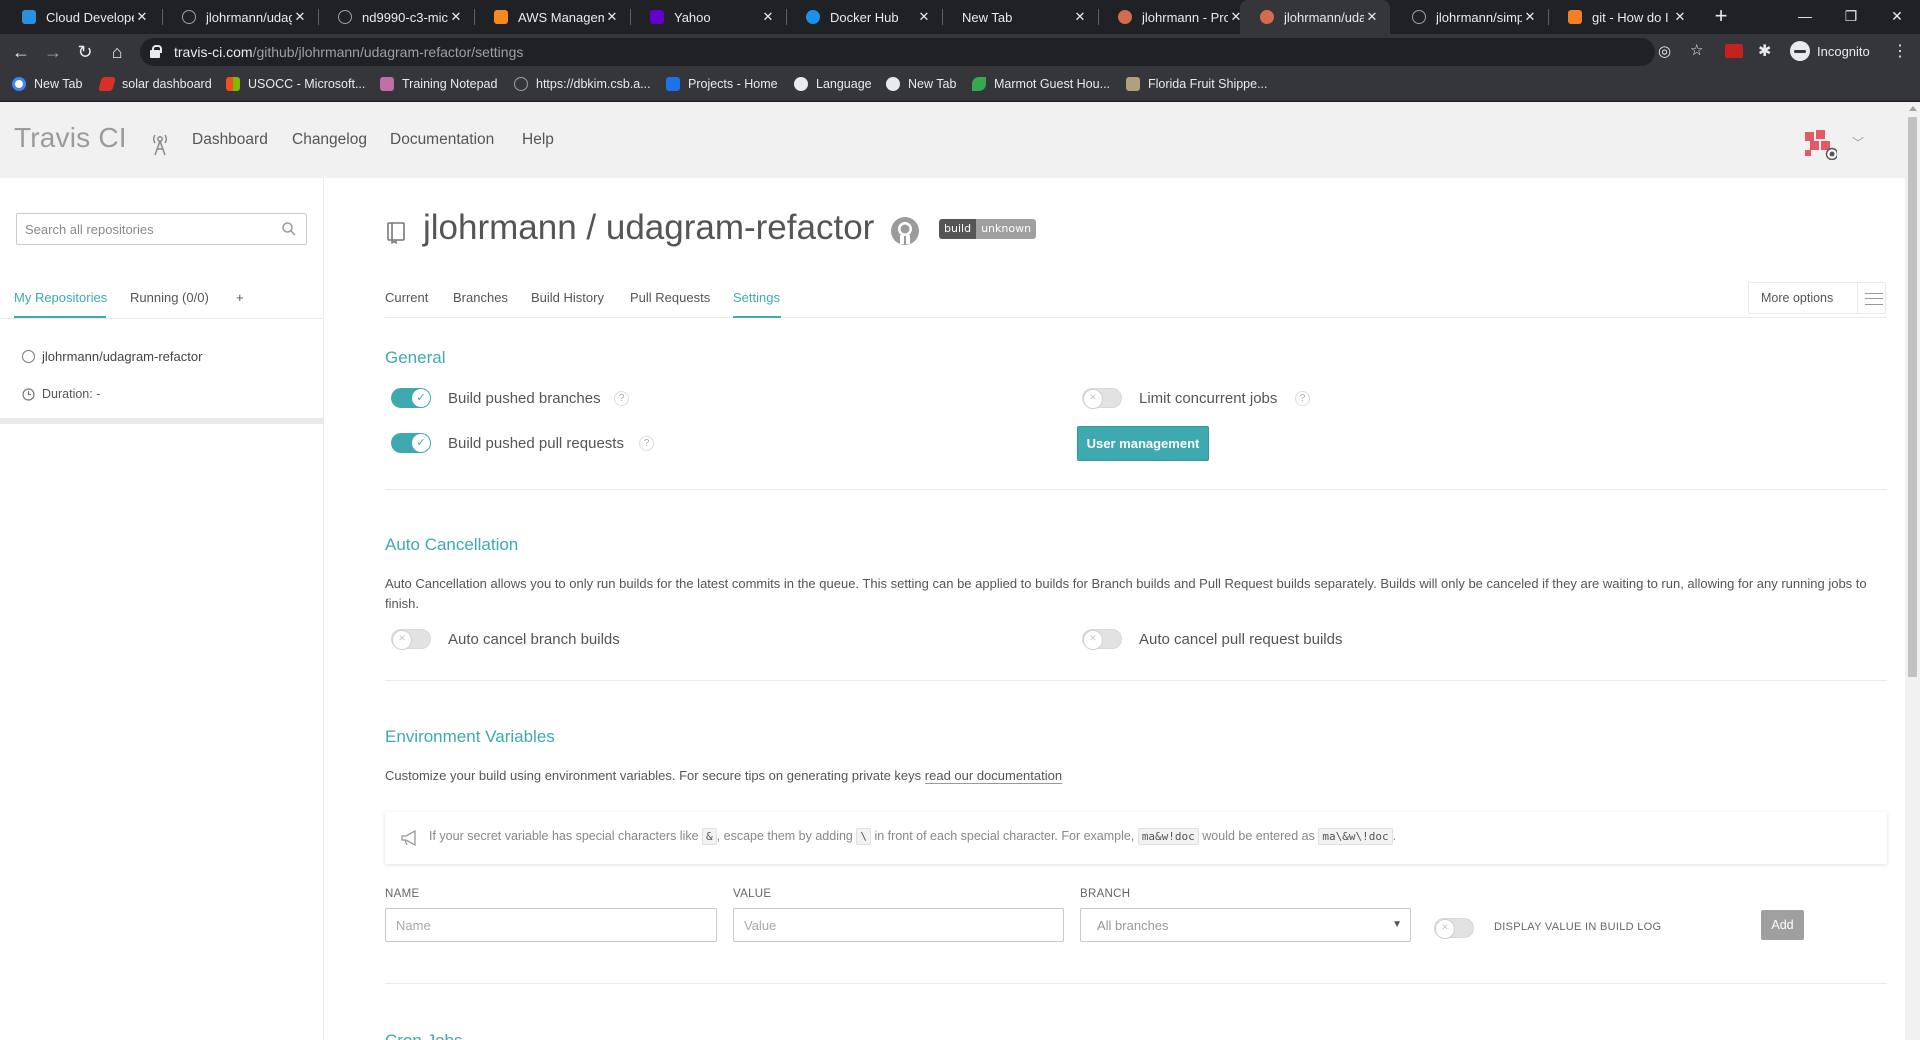 This screenshot has height=1040, width=1920. I want to click on limit-concurrent-toggle, so click(1102, 398).